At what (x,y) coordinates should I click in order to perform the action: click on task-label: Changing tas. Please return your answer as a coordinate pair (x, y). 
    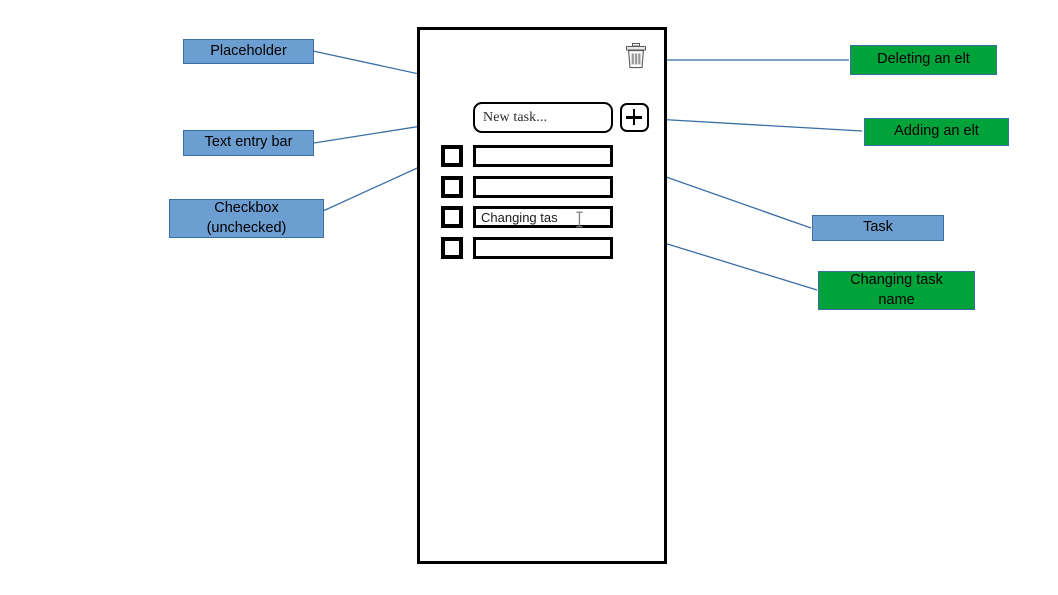
    Looking at the image, I should click on (519, 217).